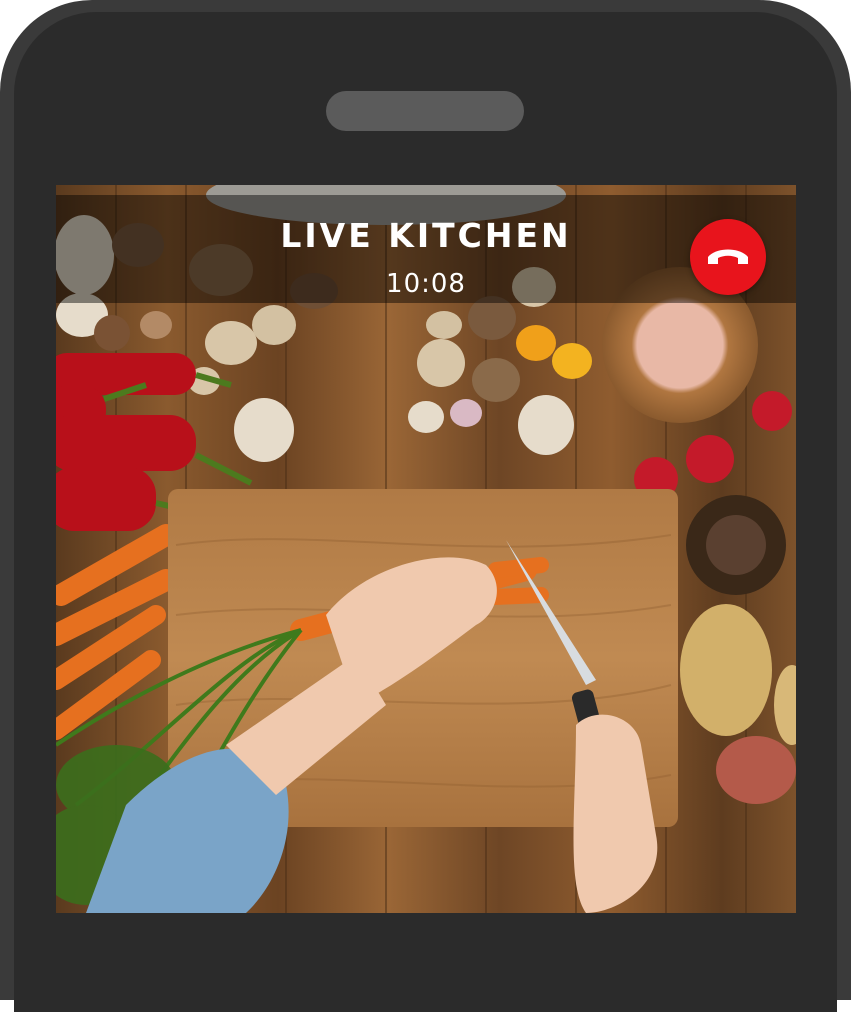 The height and width of the screenshot is (1012, 851). What do you see at coordinates (426, 235) in the screenshot?
I see `call-title: LIVE KITCHEN` at bounding box center [426, 235].